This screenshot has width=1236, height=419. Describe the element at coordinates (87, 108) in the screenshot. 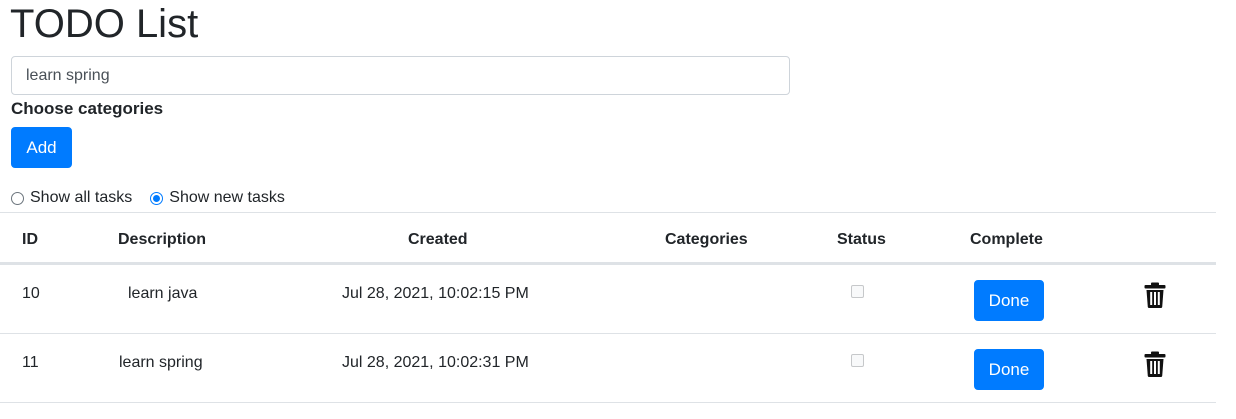

I see `choose-categories-label: Choose categories` at that location.